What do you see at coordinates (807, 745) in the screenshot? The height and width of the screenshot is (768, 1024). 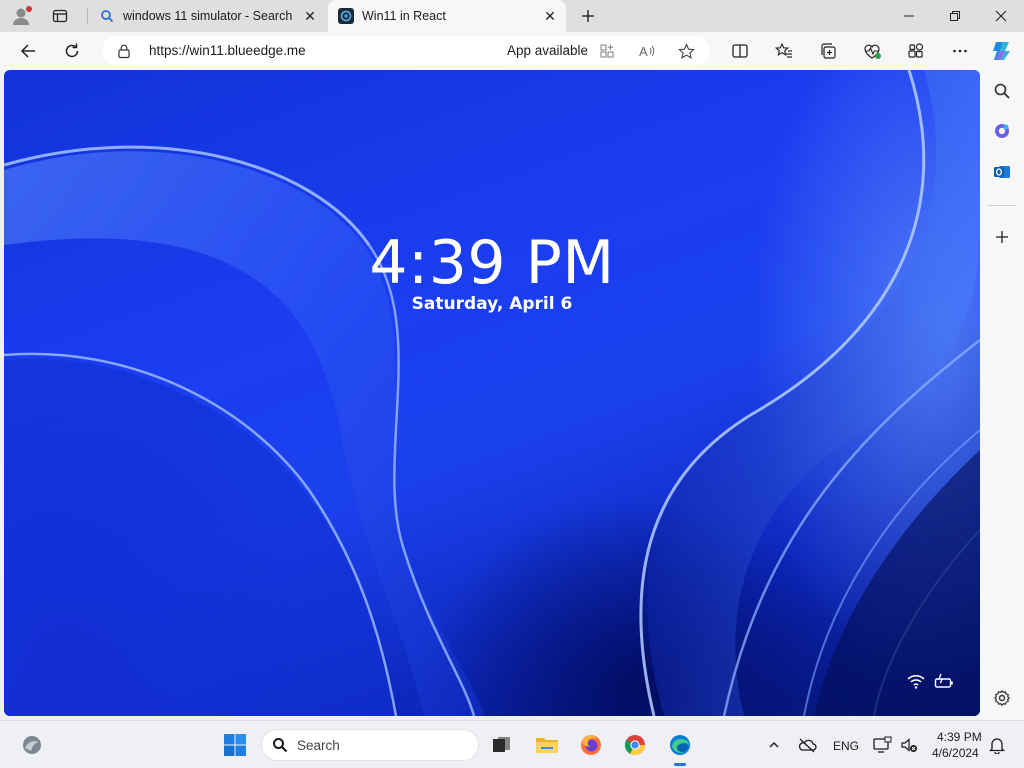 I see `onedrive-offline-icon` at bounding box center [807, 745].